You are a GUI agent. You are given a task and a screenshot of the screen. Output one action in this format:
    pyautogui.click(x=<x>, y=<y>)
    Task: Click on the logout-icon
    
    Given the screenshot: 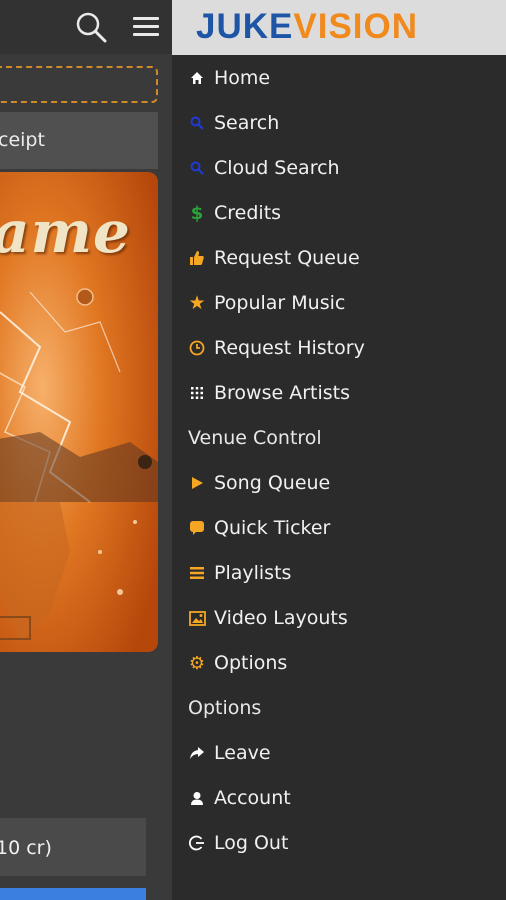 What is the action you would take?
    pyautogui.click(x=197, y=843)
    